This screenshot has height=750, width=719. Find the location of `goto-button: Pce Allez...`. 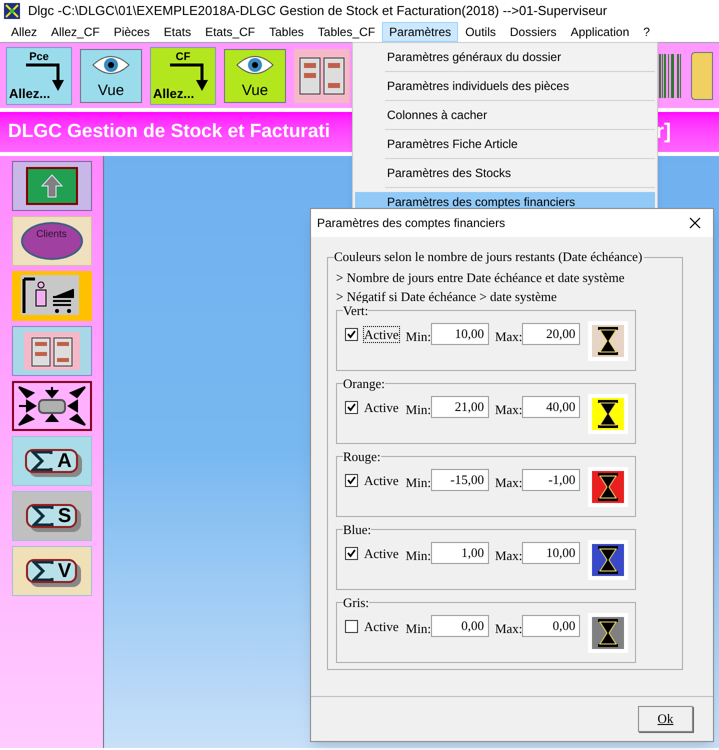

goto-button: Pce Allez... is located at coordinates (39, 75).